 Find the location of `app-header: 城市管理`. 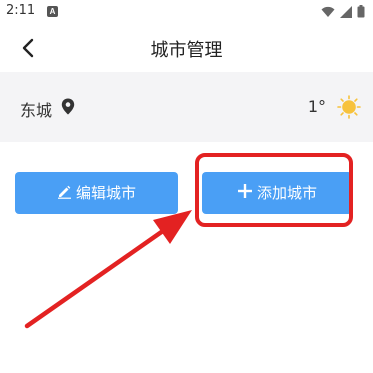

app-header: 城市管理 is located at coordinates (186, 49).